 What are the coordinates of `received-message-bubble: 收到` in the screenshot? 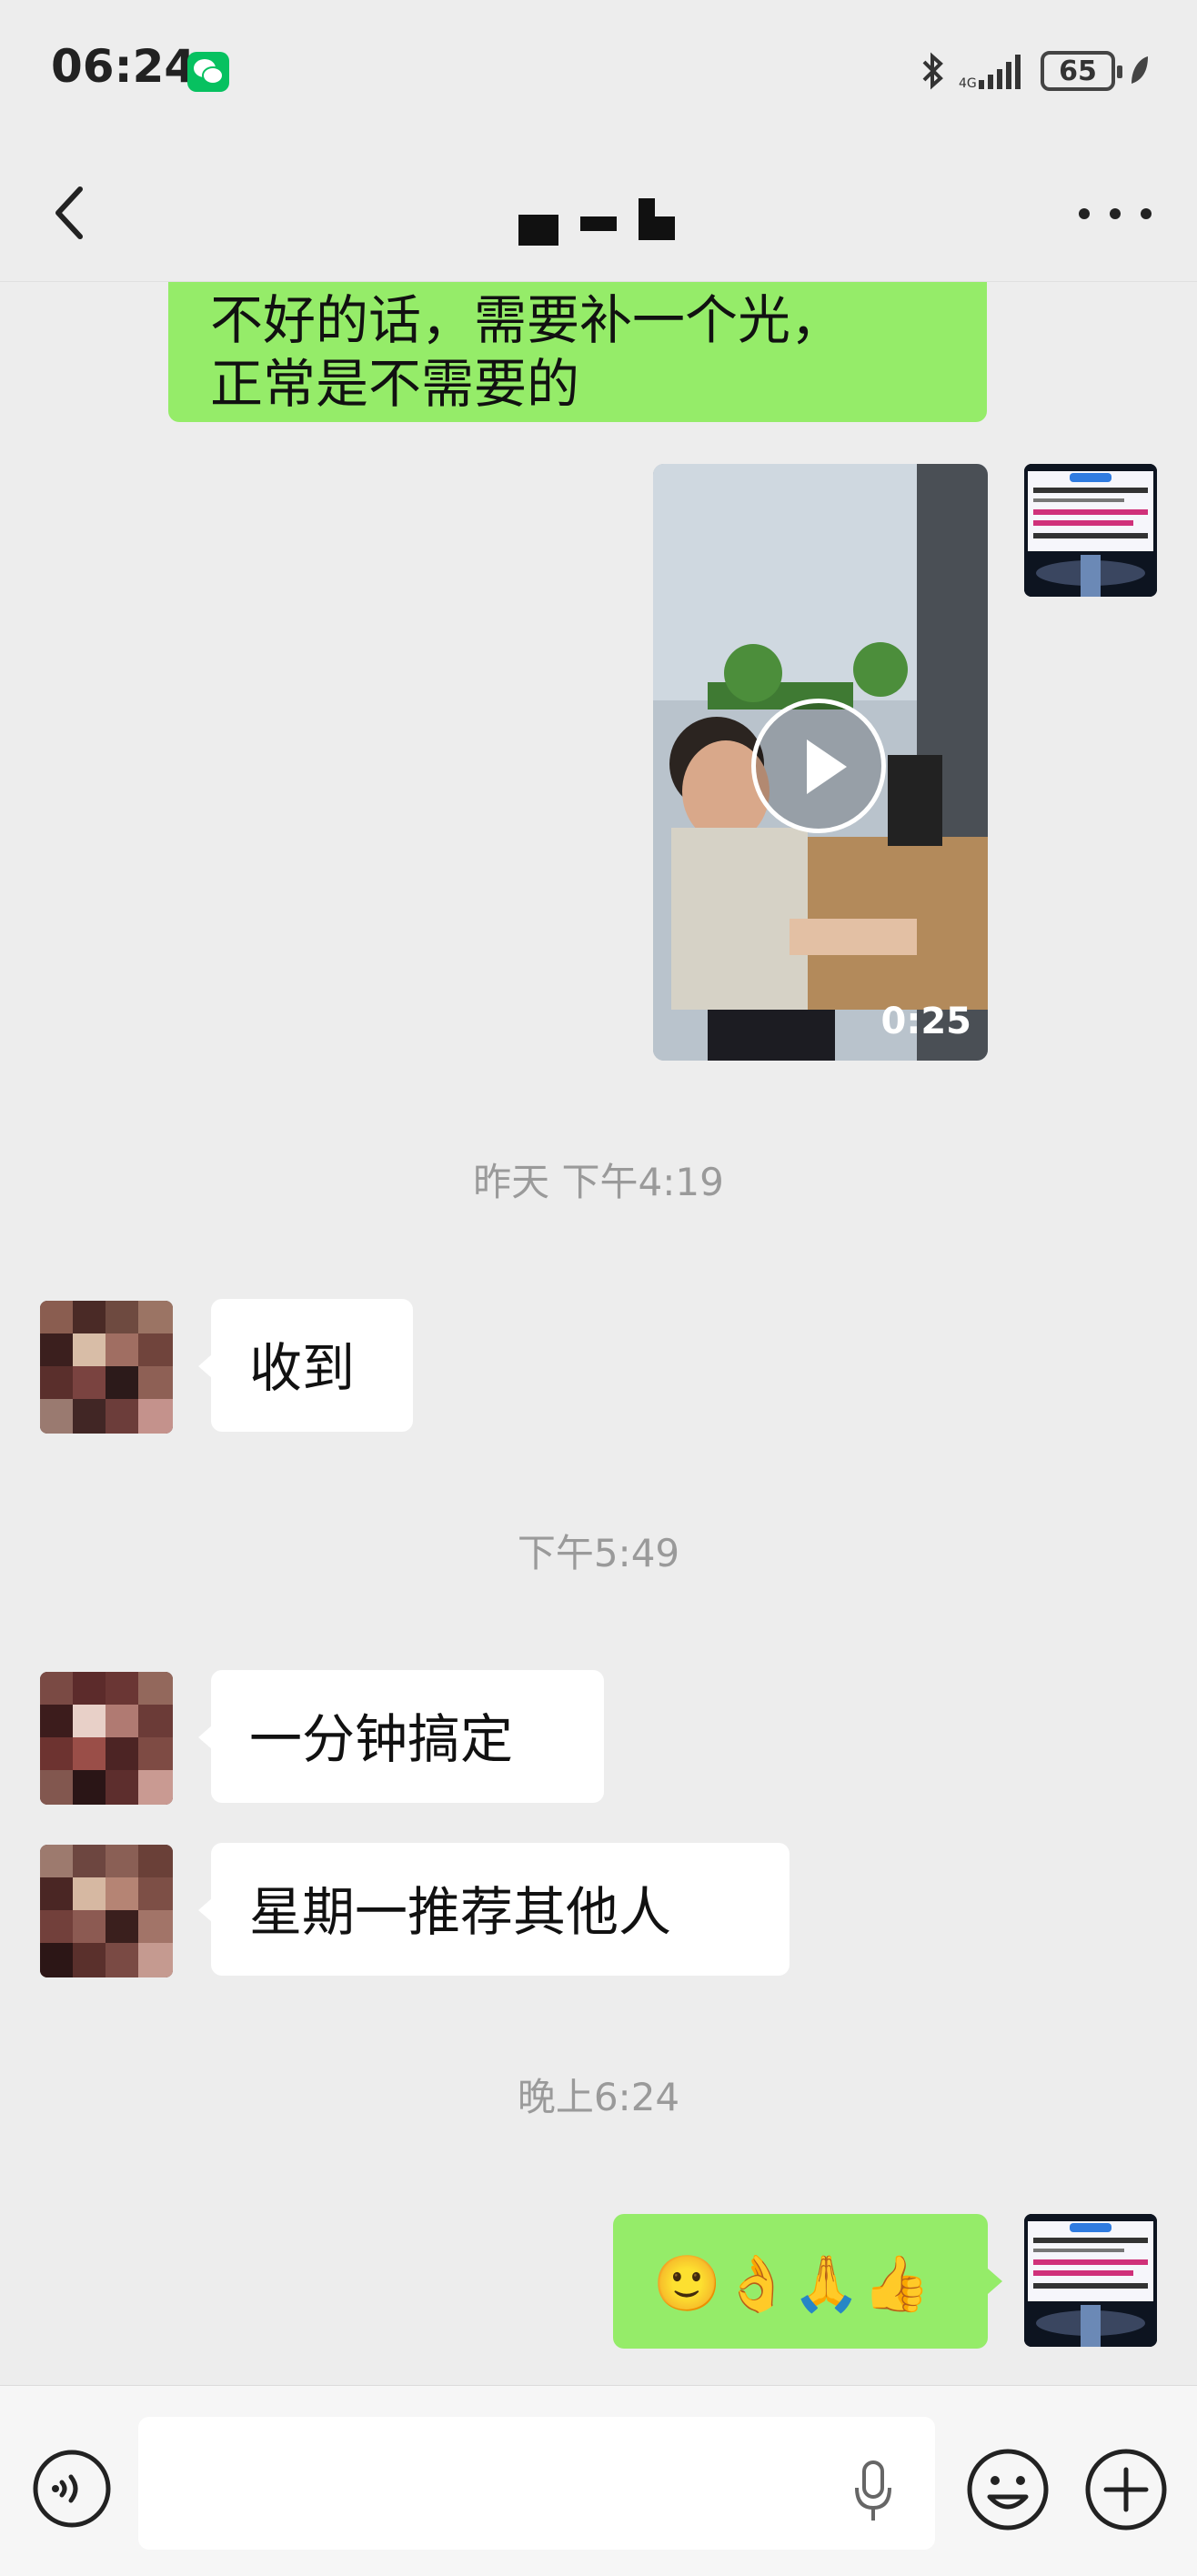 It's located at (312, 1365).